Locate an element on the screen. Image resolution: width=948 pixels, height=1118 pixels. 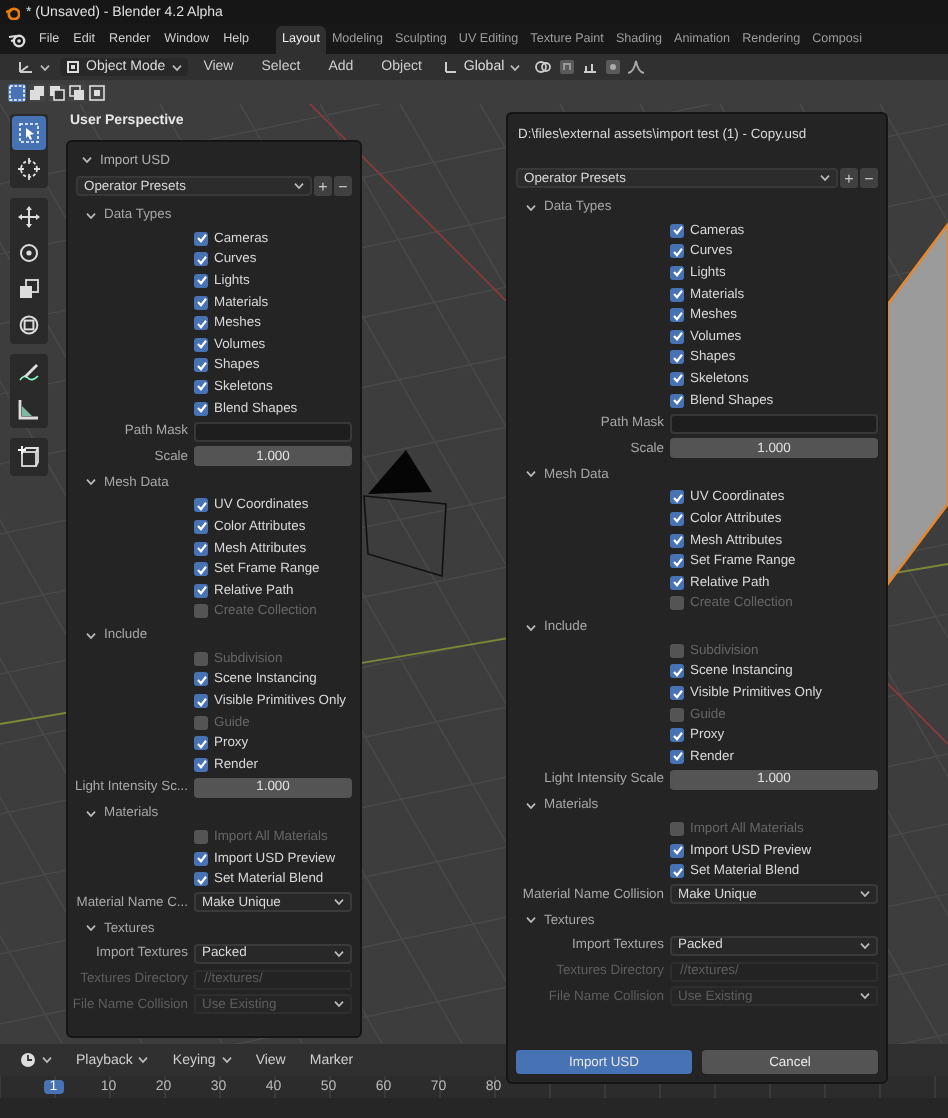
cursor-tool-icon is located at coordinates (29, 169).